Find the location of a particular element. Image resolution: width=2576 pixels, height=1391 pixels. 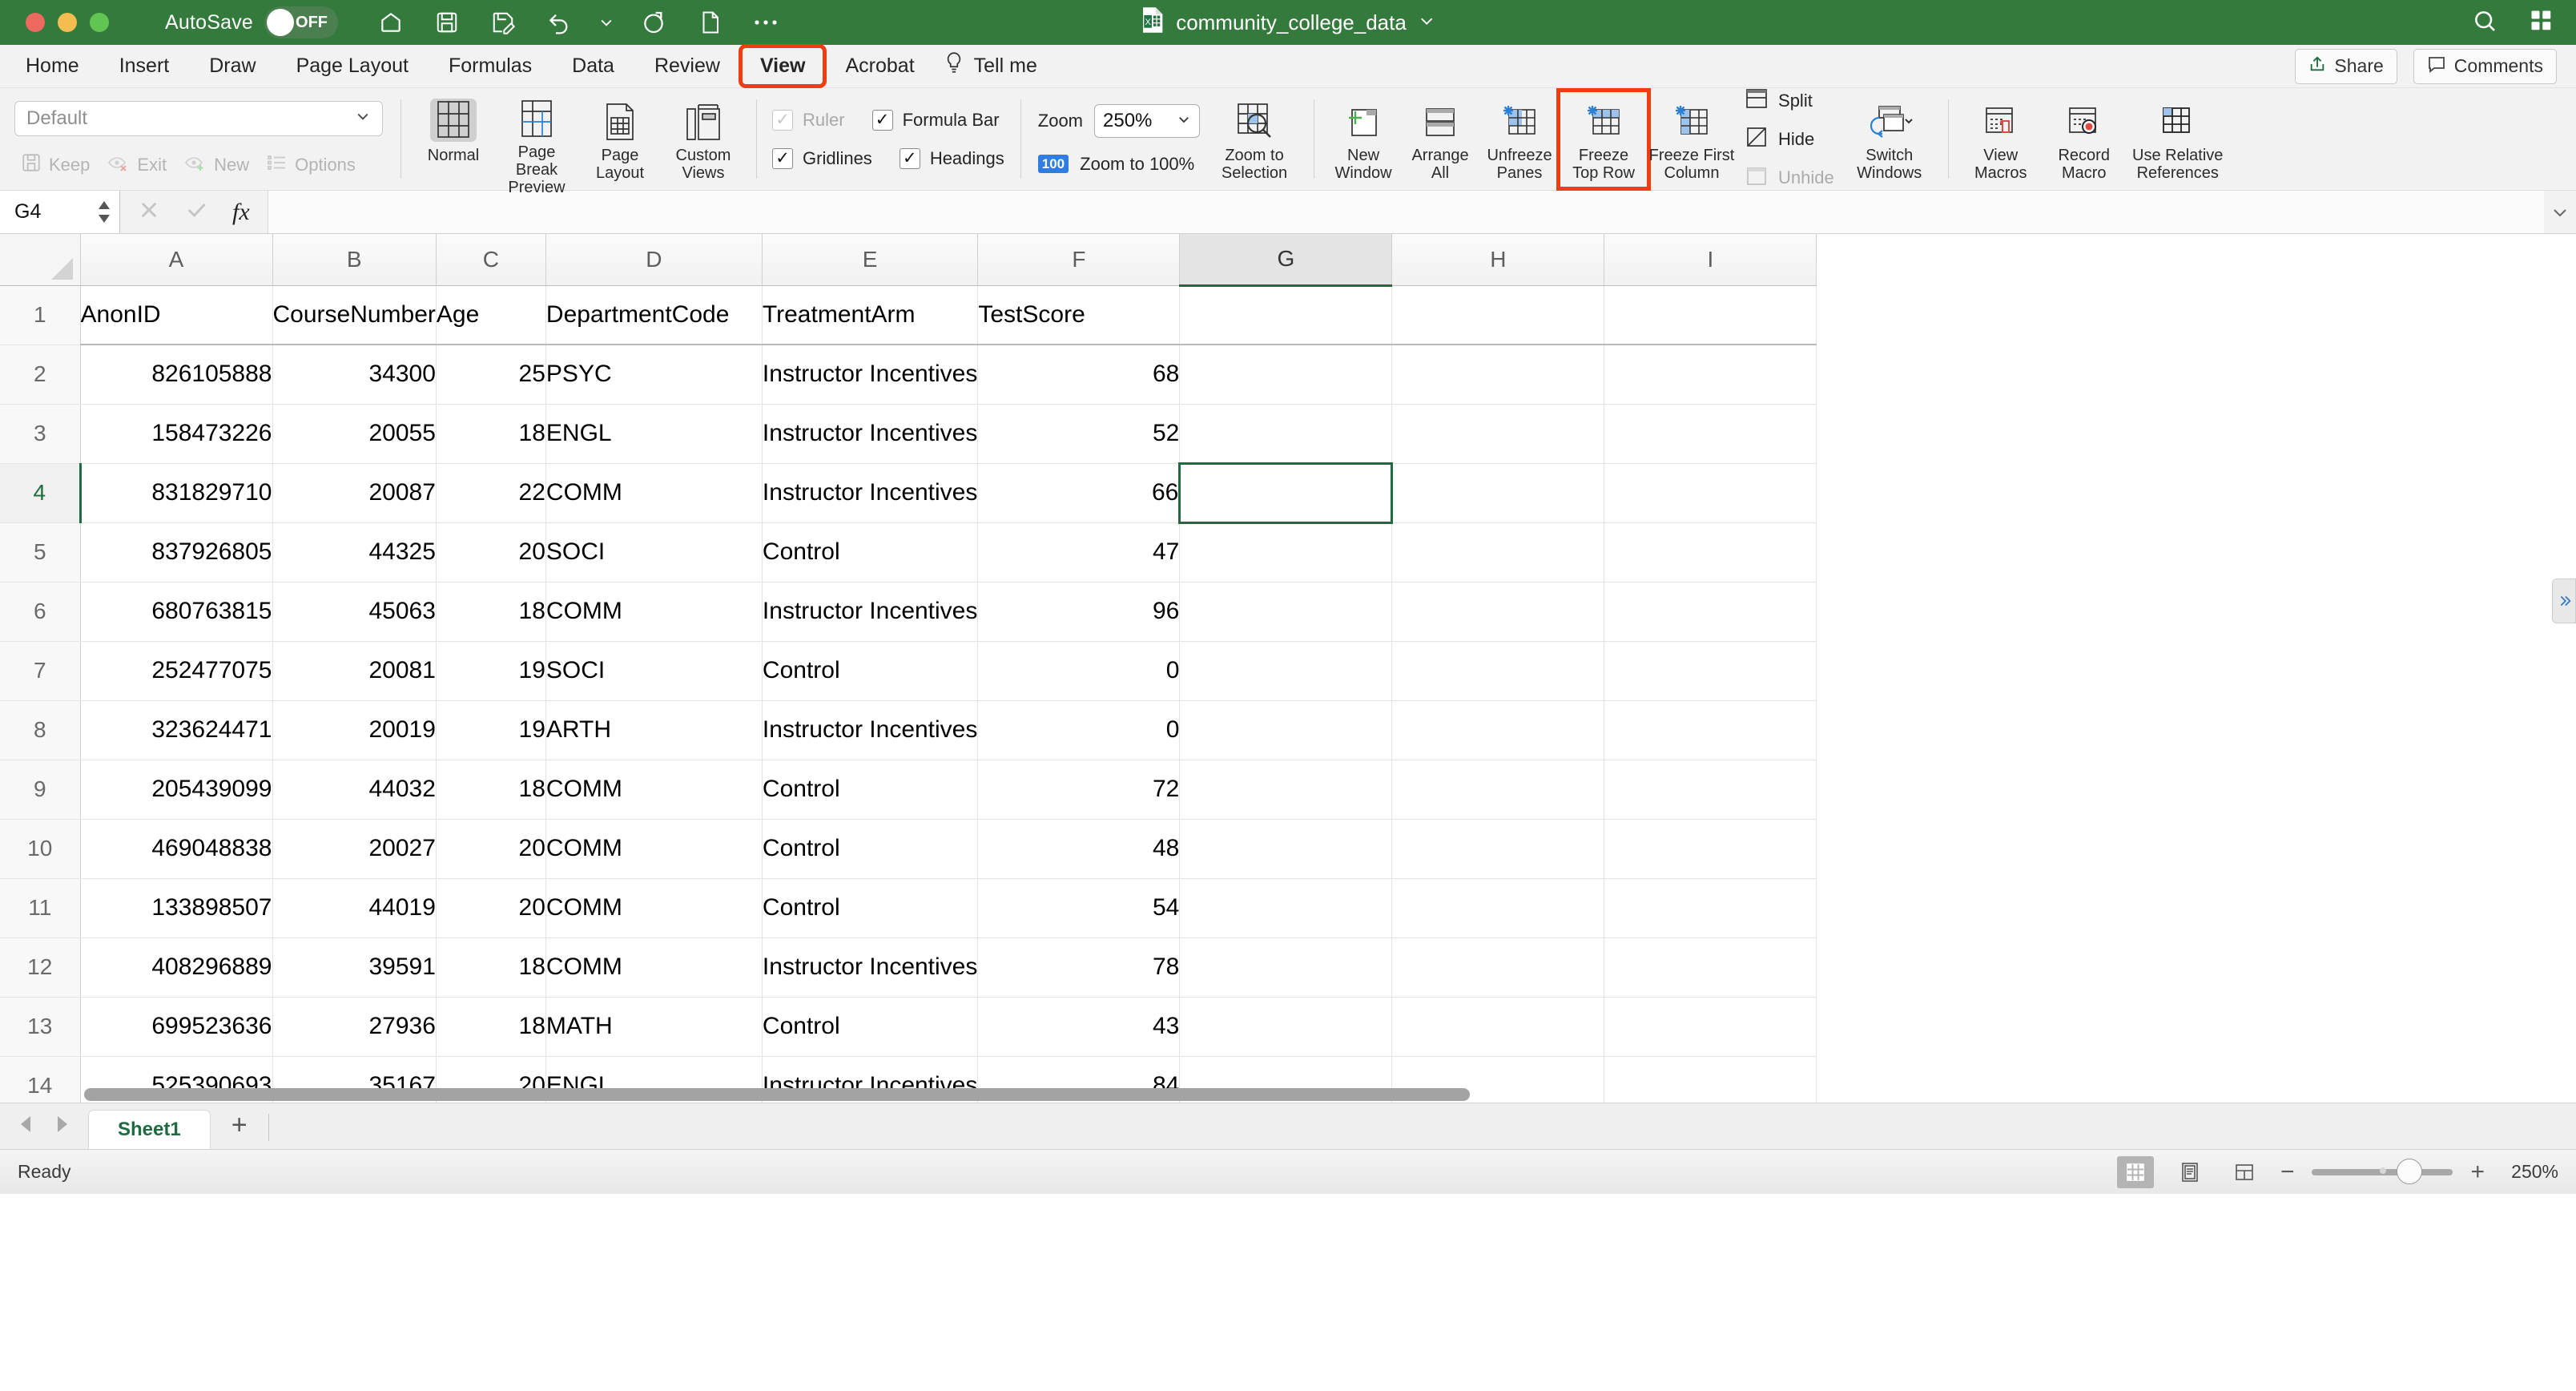

cell-G8 is located at coordinates (1286, 730).